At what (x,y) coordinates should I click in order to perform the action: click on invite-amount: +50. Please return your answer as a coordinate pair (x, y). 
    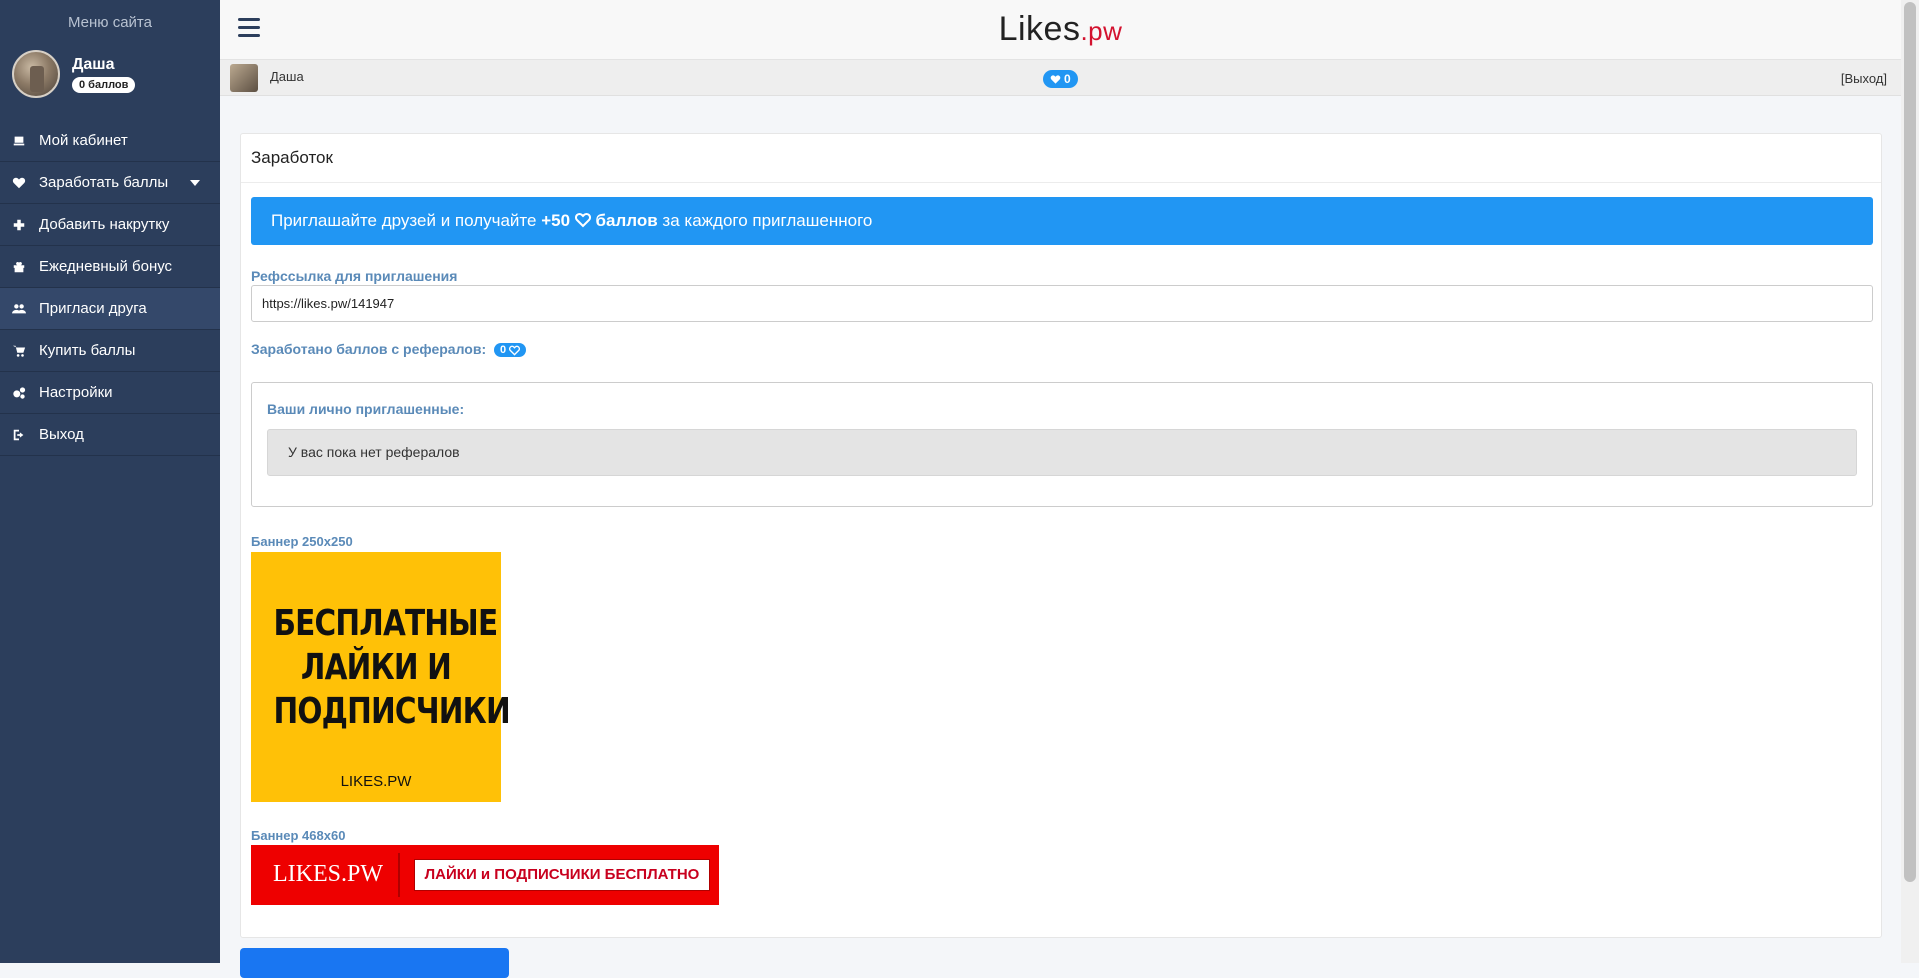
    Looking at the image, I should click on (556, 220).